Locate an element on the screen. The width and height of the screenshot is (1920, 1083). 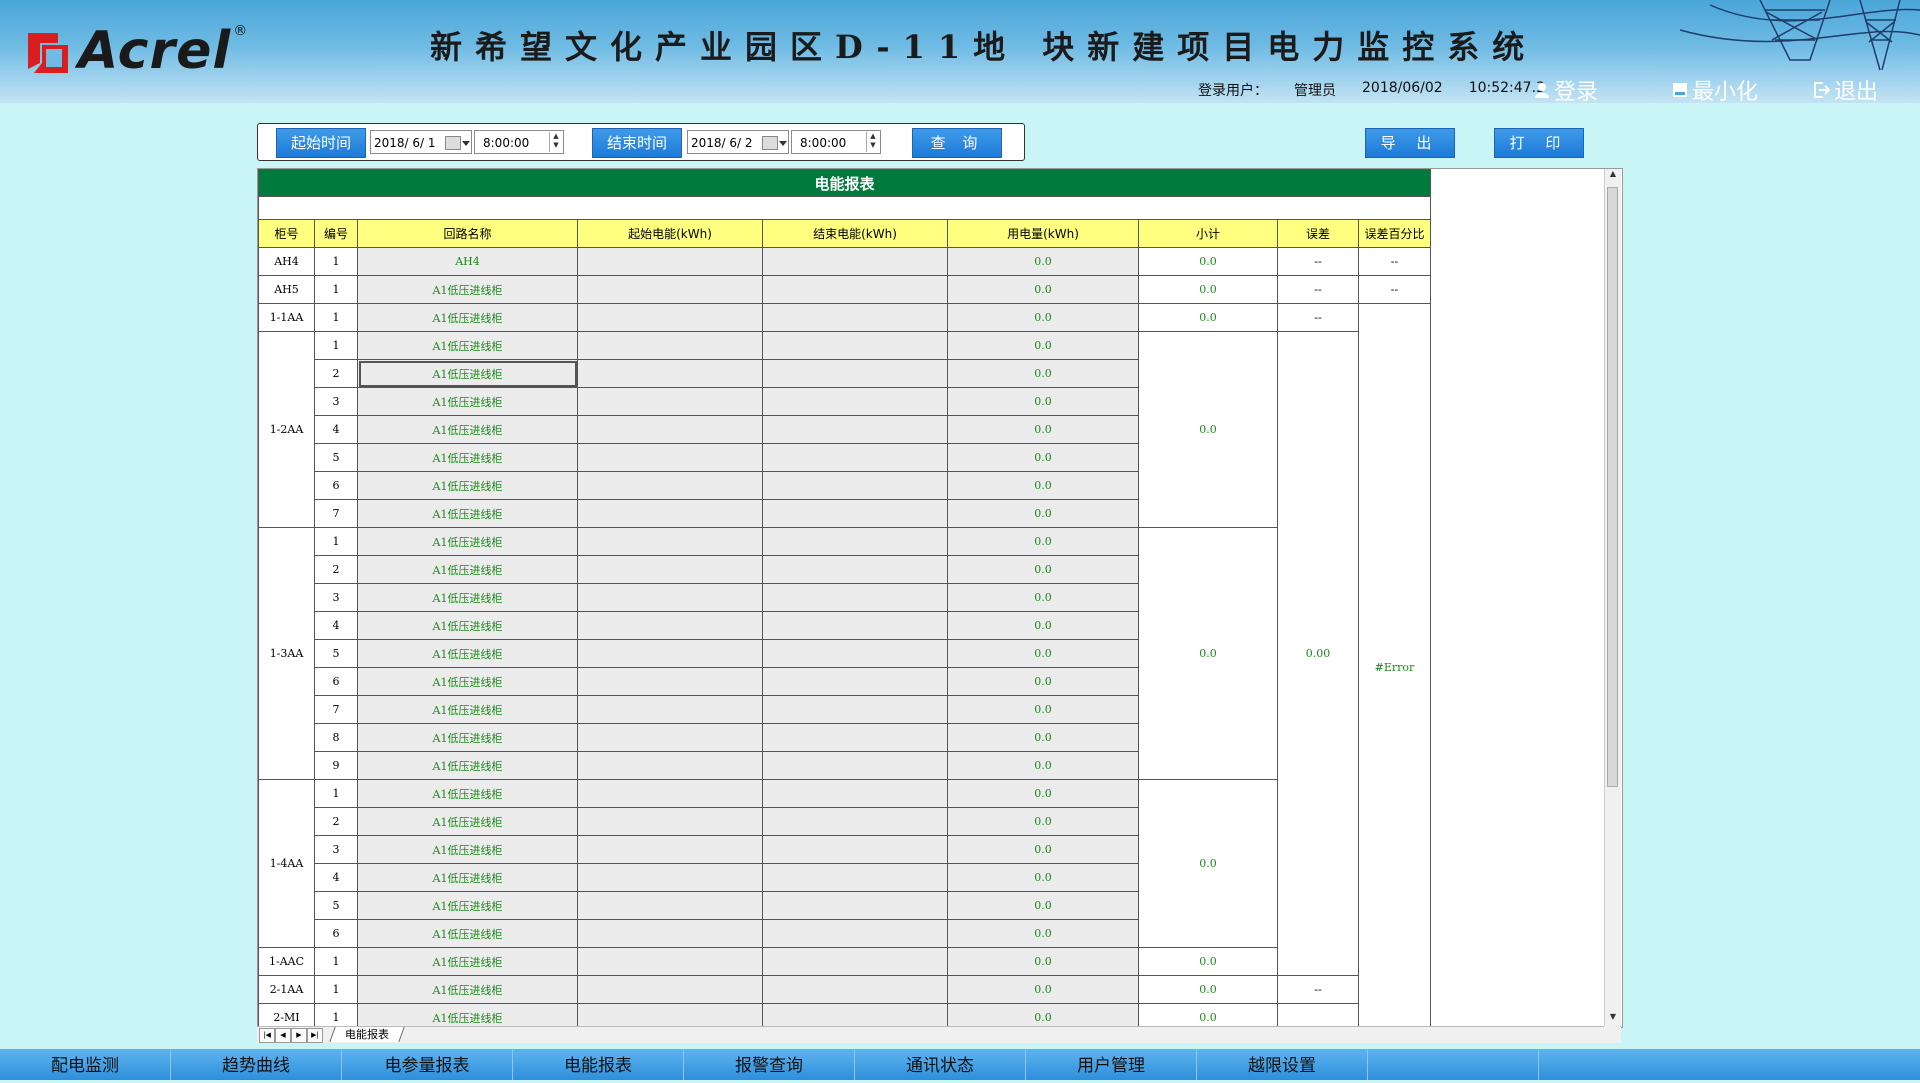
cabinet-cell: AH4 is located at coordinates (286, 261).